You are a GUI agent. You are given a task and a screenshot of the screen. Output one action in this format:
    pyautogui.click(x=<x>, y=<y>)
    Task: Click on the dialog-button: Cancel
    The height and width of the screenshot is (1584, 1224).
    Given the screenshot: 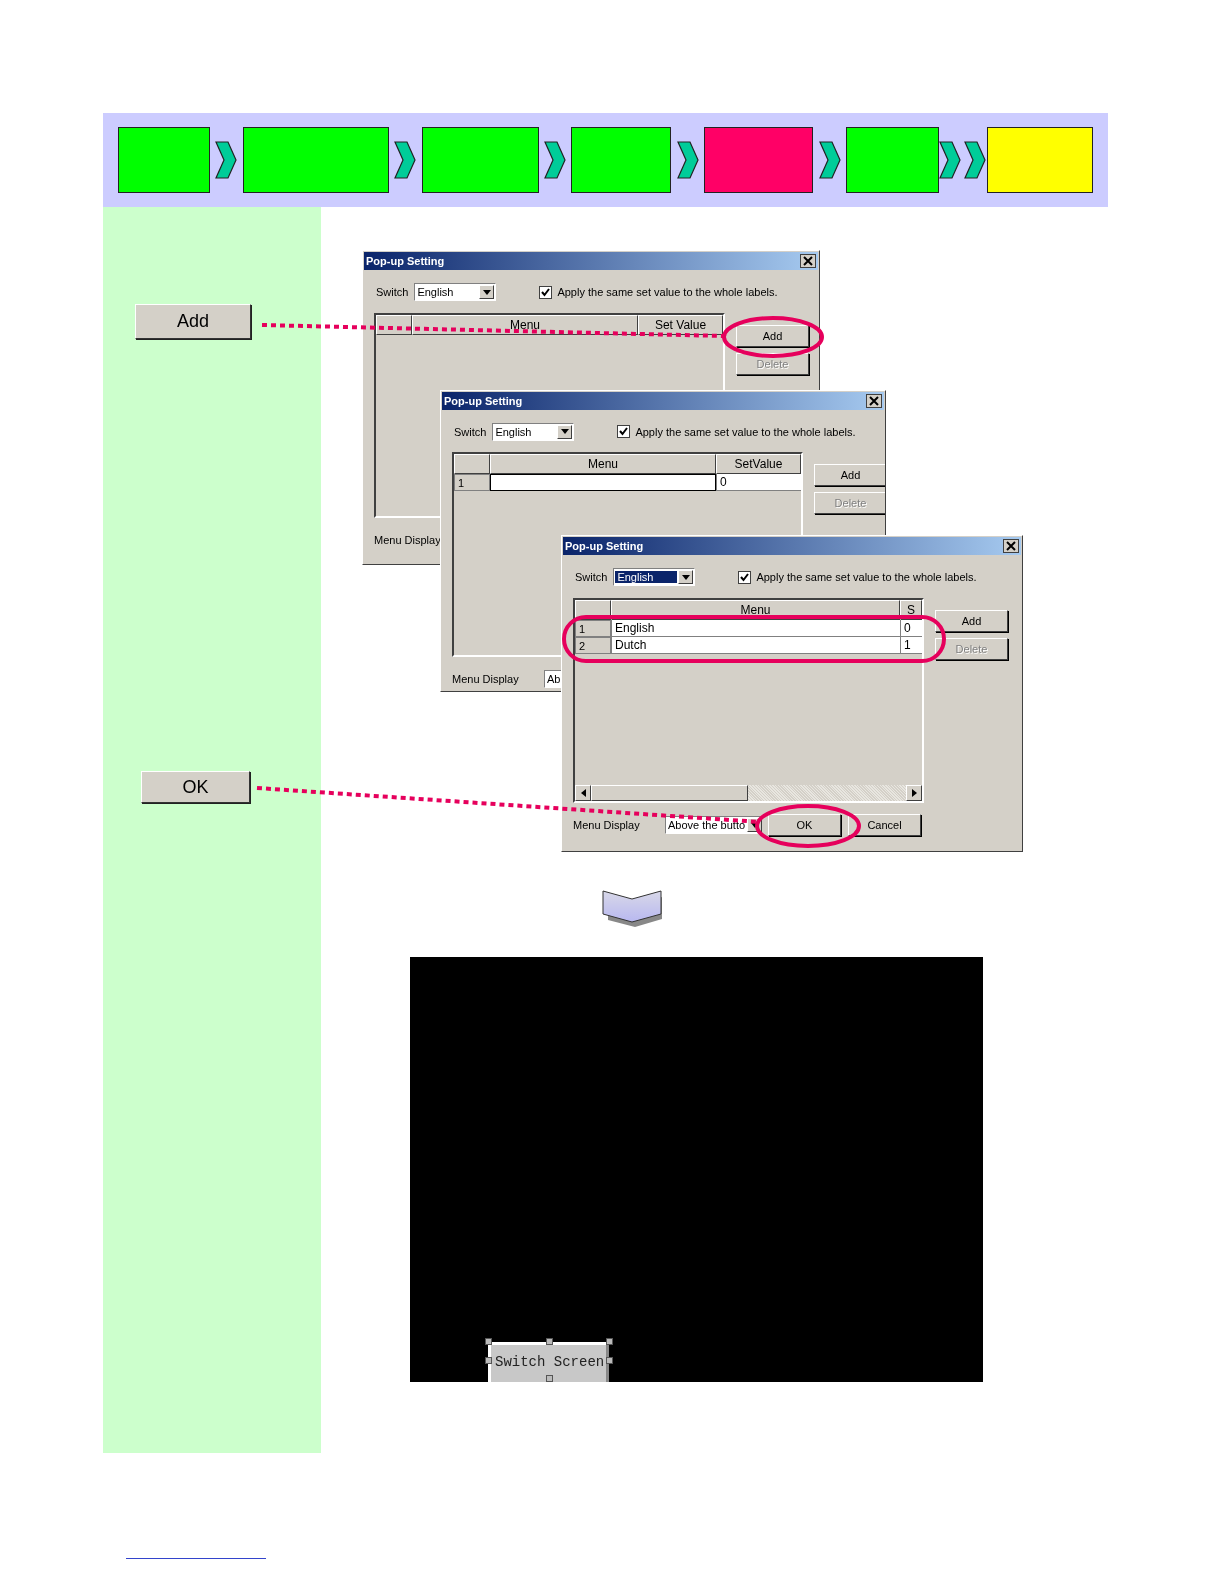 What is the action you would take?
    pyautogui.click(x=884, y=825)
    